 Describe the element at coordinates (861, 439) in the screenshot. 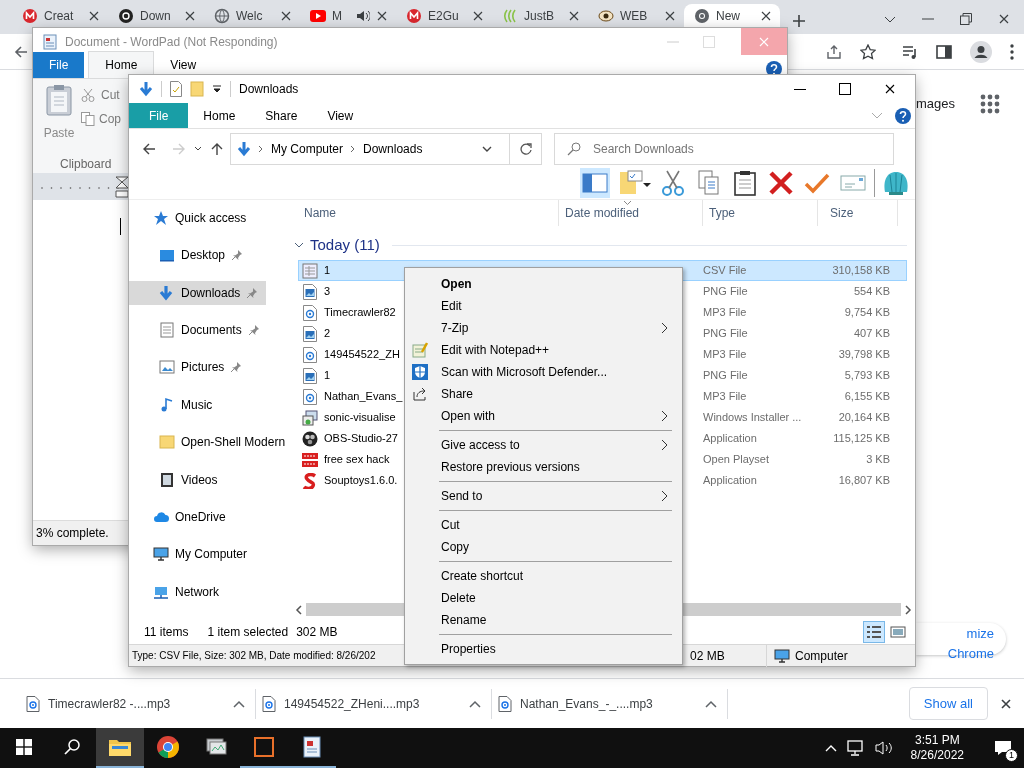

I see `file-size: 115,125 KB` at that location.